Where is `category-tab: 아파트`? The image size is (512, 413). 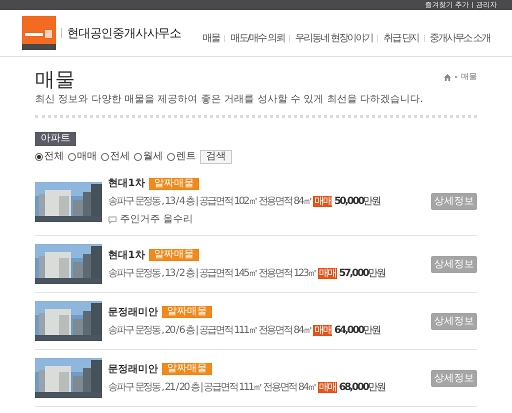 category-tab: 아파트 is located at coordinates (55, 139).